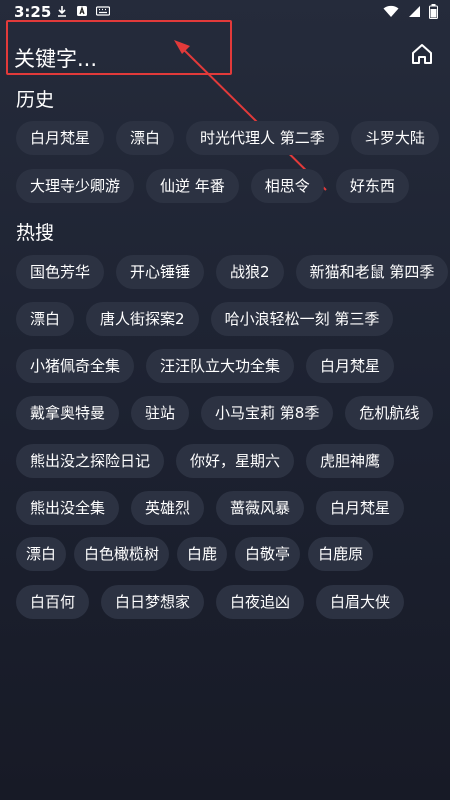 The height and width of the screenshot is (800, 450). What do you see at coordinates (82, 11) in the screenshot?
I see `app-notification-icon` at bounding box center [82, 11].